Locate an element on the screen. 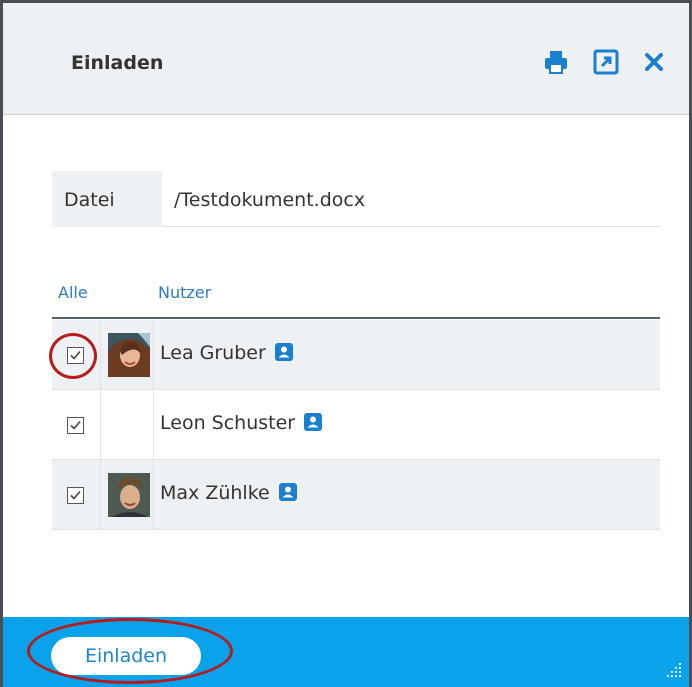 Image resolution: width=692 pixels, height=687 pixels. file-label-cell: Datei is located at coordinates (107, 199).